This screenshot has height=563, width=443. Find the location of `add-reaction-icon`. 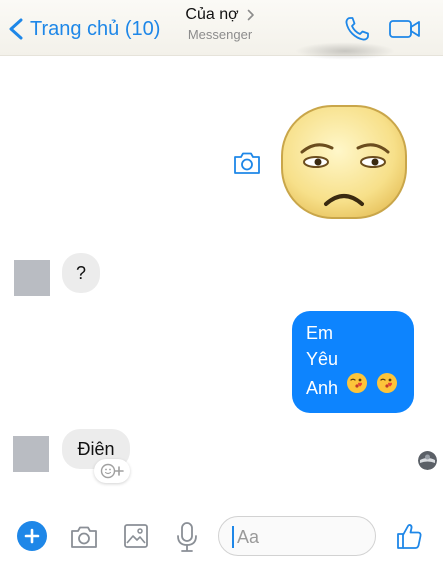

add-reaction-icon is located at coordinates (112, 471).